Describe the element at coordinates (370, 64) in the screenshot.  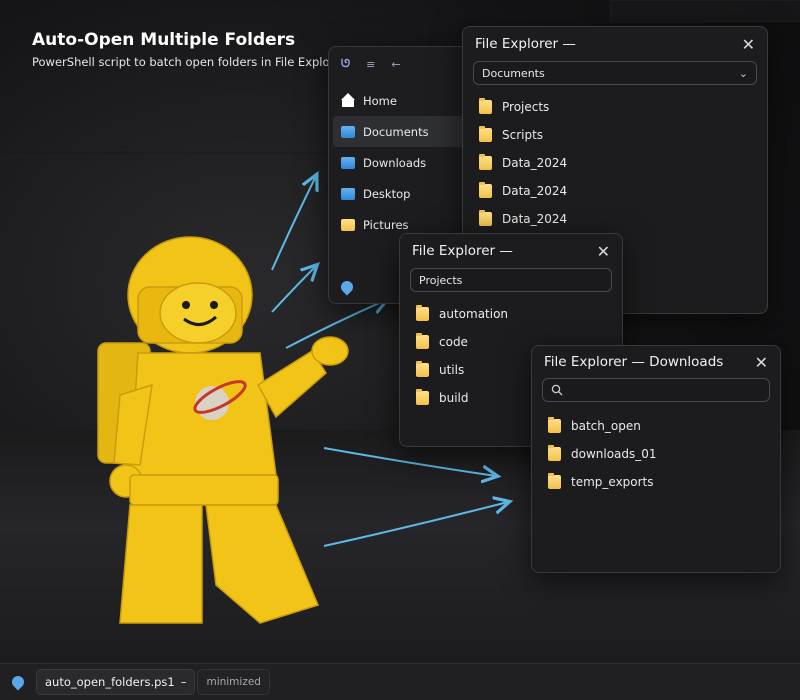
I see `menu-icon: ≡` at that location.